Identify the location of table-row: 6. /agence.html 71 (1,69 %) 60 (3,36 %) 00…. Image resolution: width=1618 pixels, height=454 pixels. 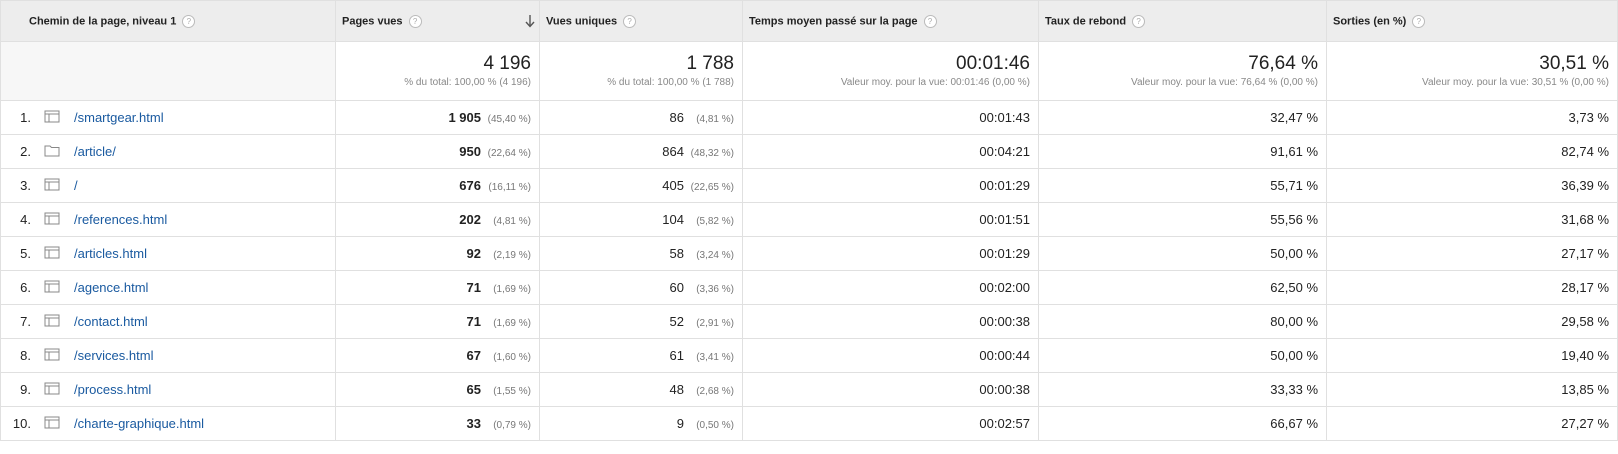
(809, 287).